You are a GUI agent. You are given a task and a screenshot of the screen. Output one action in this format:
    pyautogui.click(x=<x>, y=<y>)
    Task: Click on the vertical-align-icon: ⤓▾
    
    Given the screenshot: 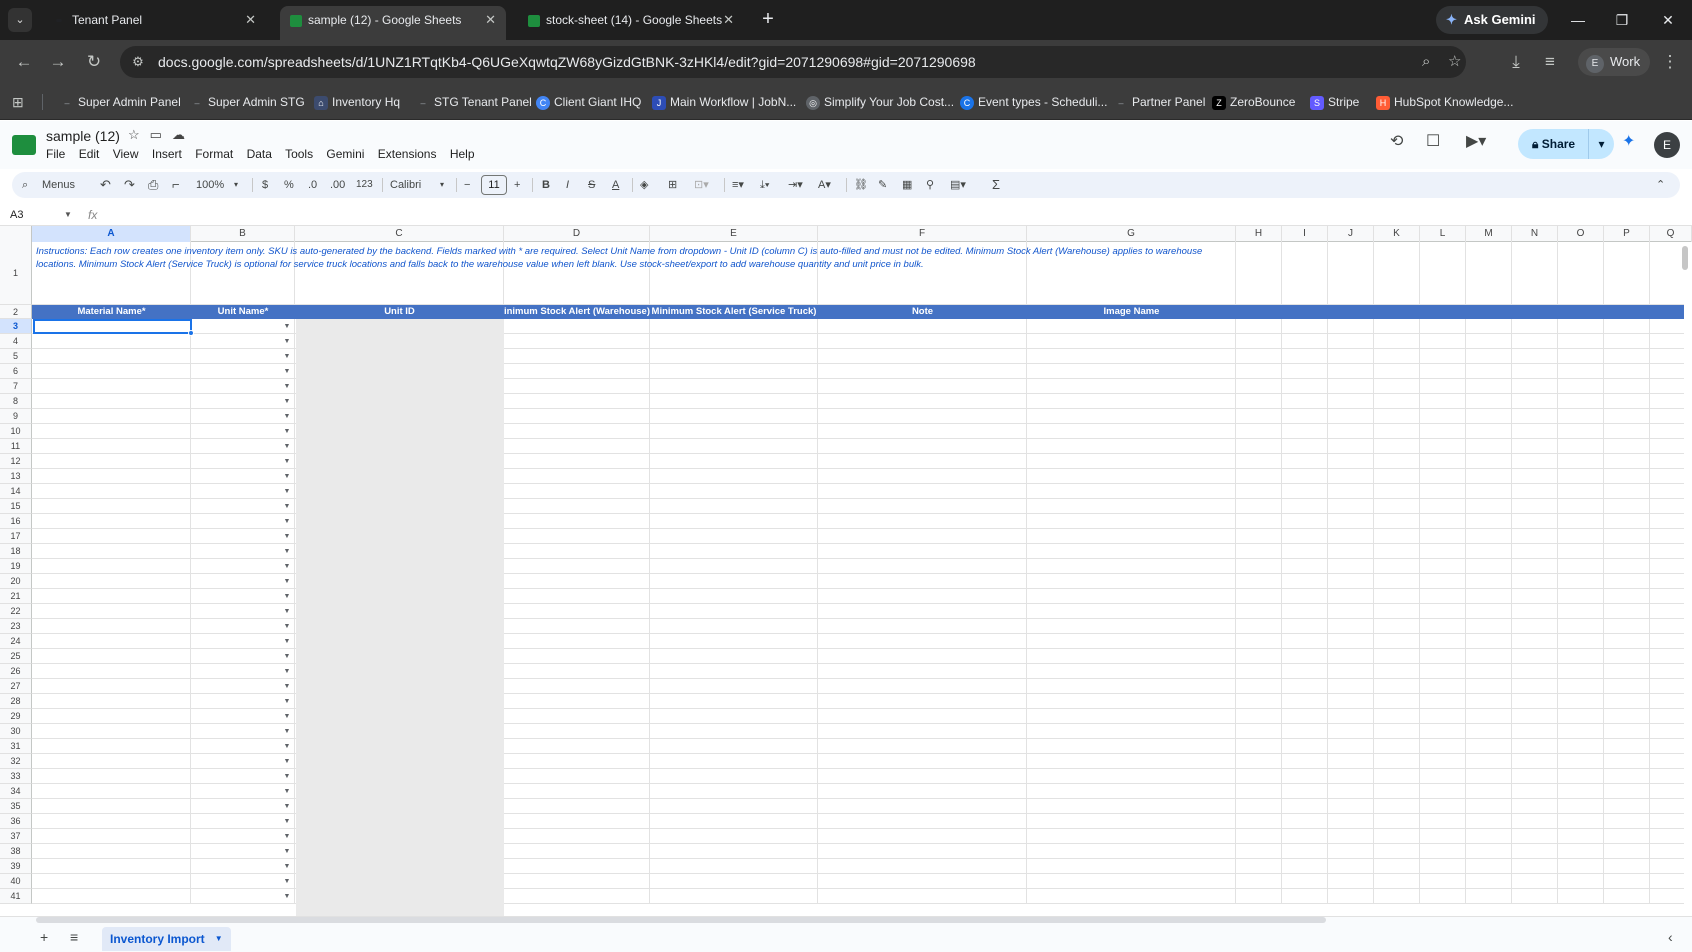 What is the action you would take?
    pyautogui.click(x=764, y=185)
    